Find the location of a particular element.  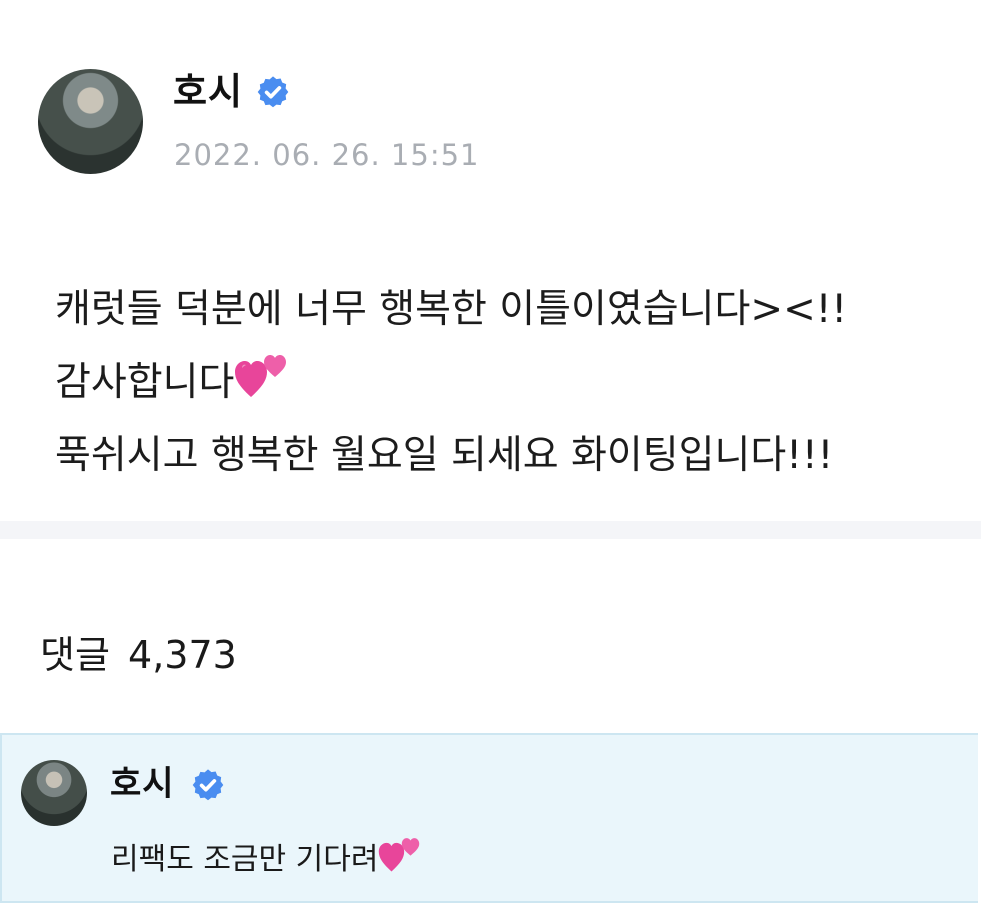

author-avatar is located at coordinates (90, 121).